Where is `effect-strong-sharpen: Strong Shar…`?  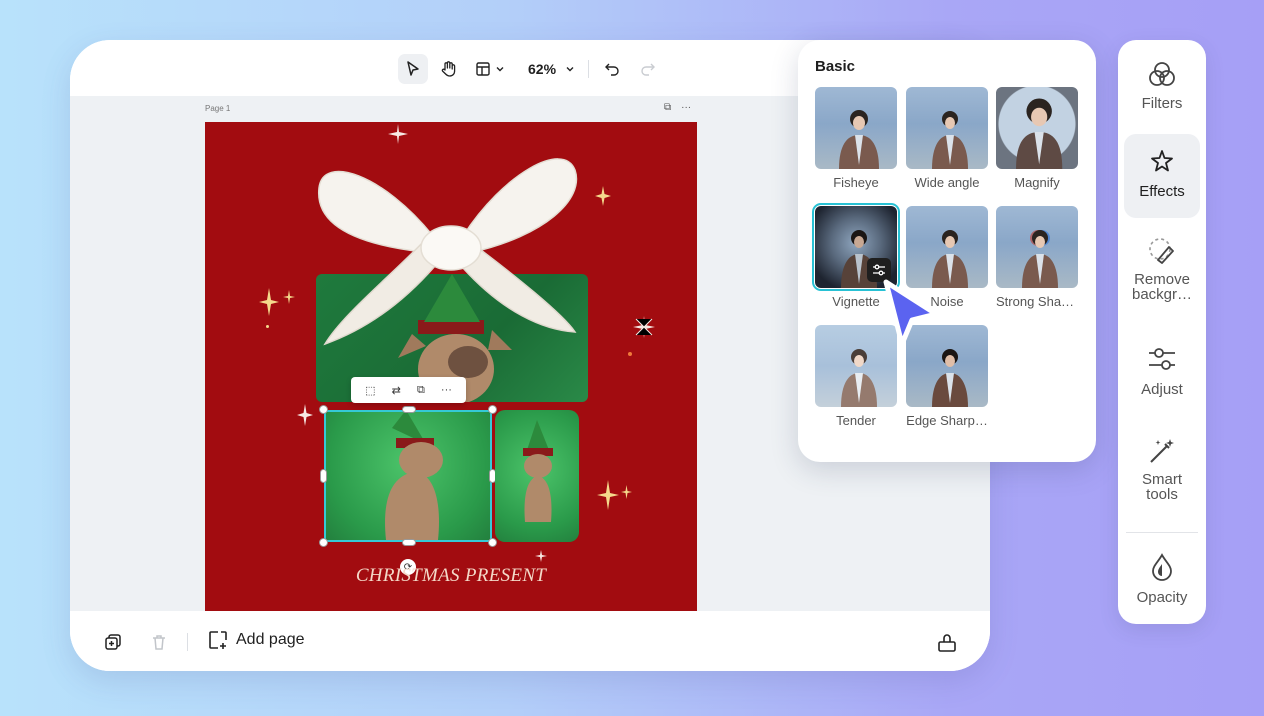
effect-strong-sharpen: Strong Shar… is located at coordinates (1037, 257).